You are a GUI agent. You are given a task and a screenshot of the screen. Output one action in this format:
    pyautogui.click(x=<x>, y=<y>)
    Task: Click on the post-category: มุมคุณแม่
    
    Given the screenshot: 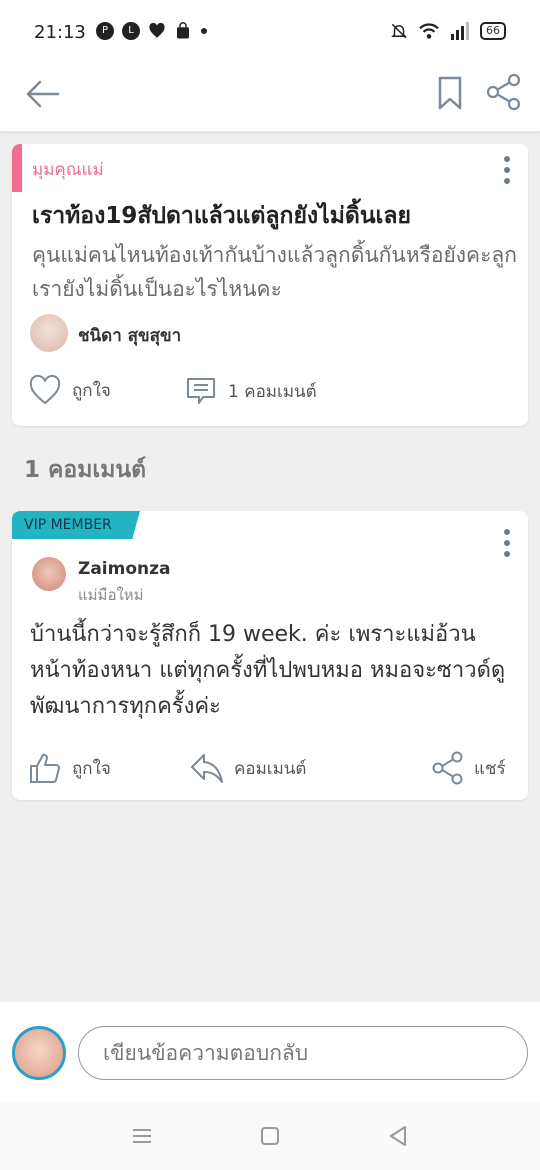 What is the action you would take?
    pyautogui.click(x=68, y=169)
    